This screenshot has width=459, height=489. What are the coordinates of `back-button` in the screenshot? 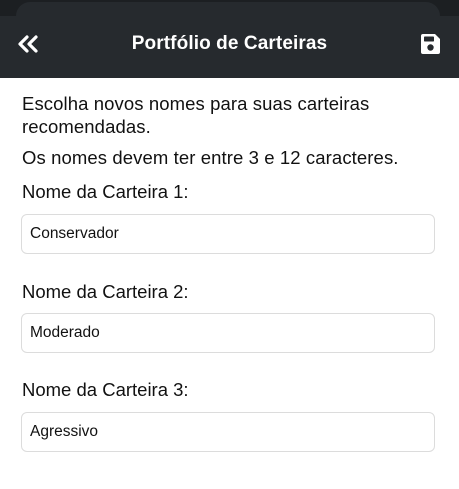 It's located at (28, 44).